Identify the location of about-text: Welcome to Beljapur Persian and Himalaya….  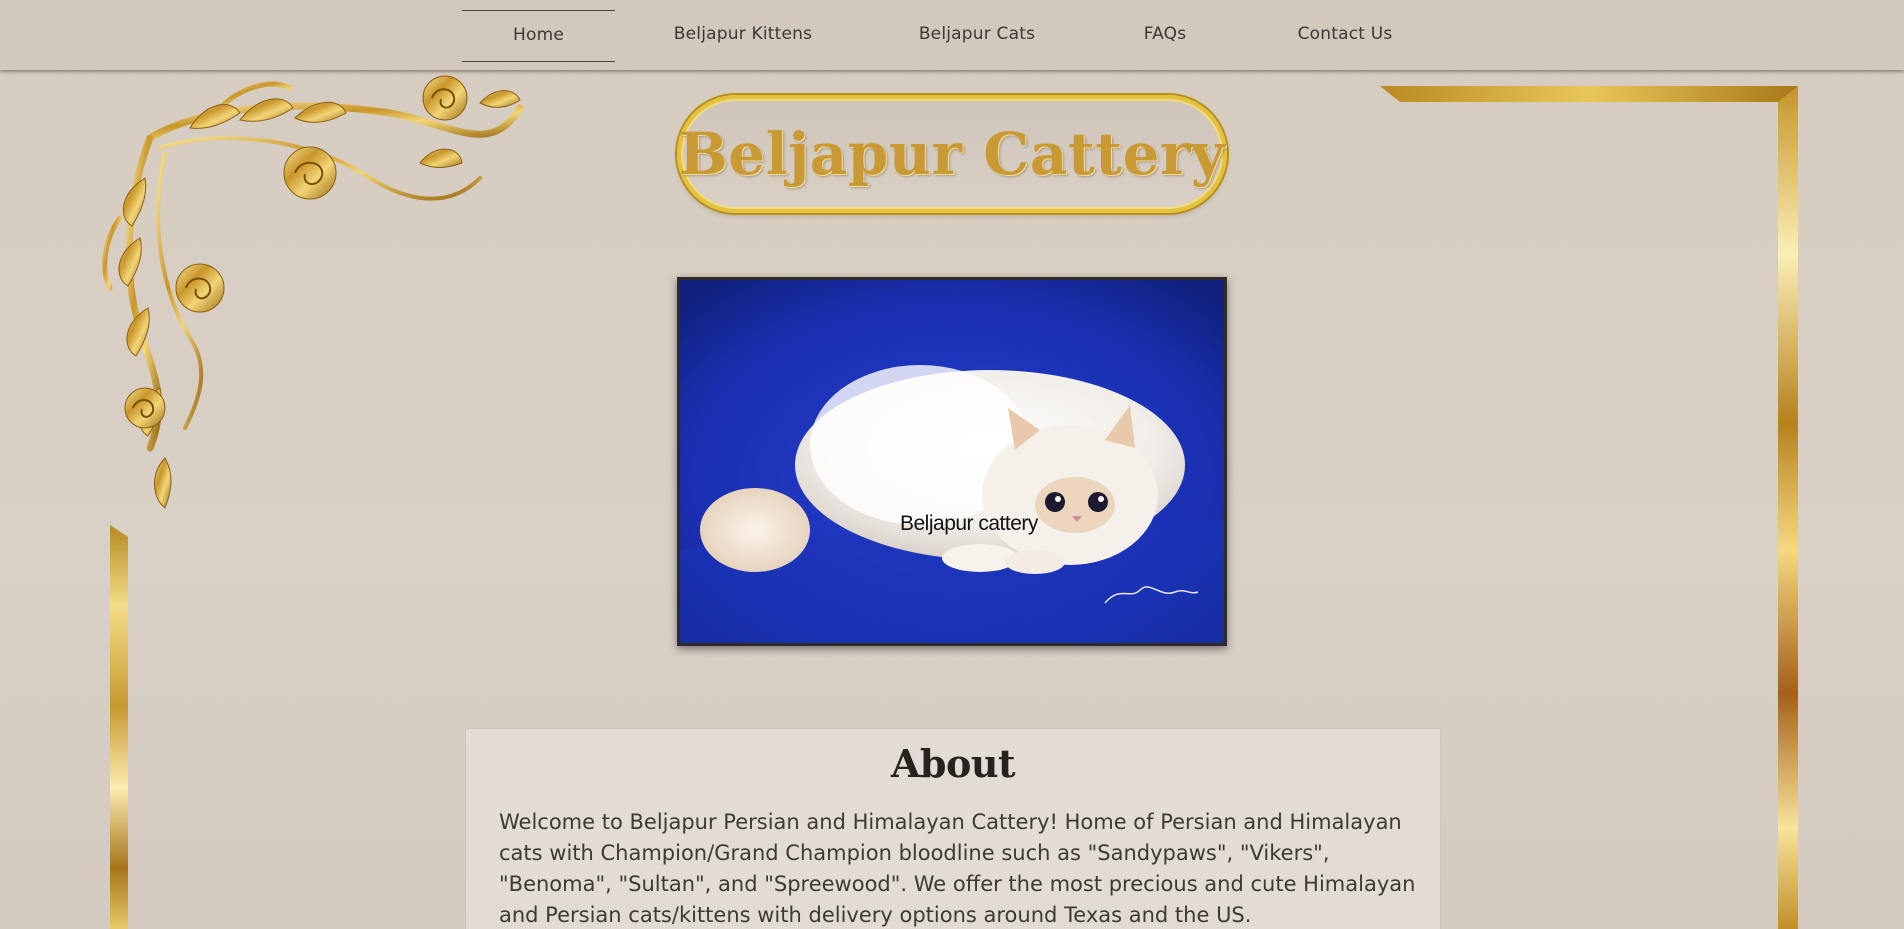
(957, 868).